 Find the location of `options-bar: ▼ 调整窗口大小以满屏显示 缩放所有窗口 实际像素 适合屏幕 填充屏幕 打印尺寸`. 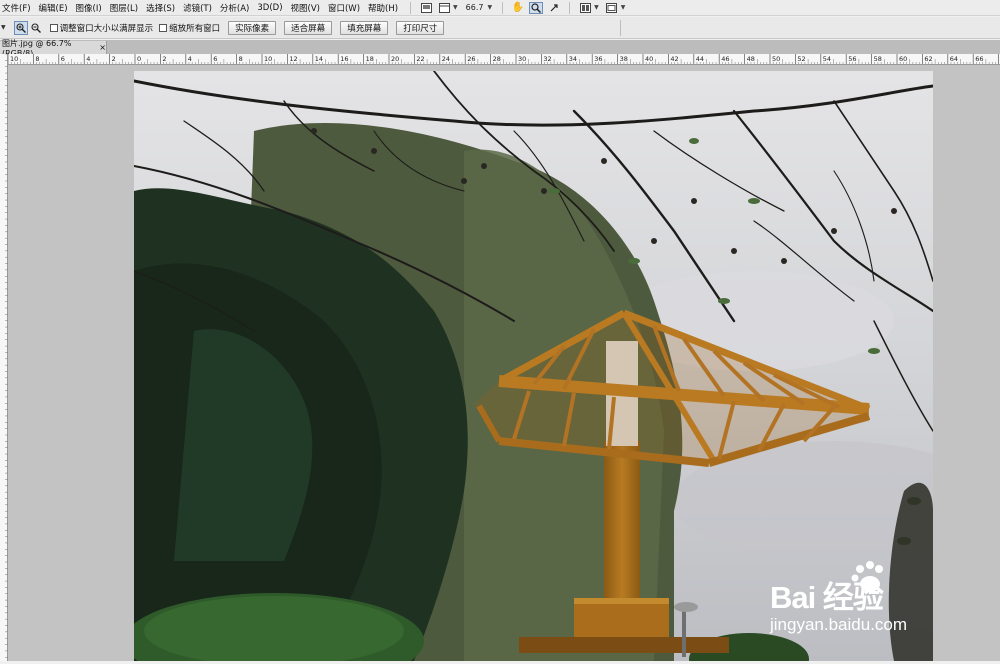

options-bar: ▼ 调整窗口大小以满屏显示 缩放所有窗口 实际像素 适合屏幕 填充屏幕 打印尺寸 is located at coordinates (500, 28).